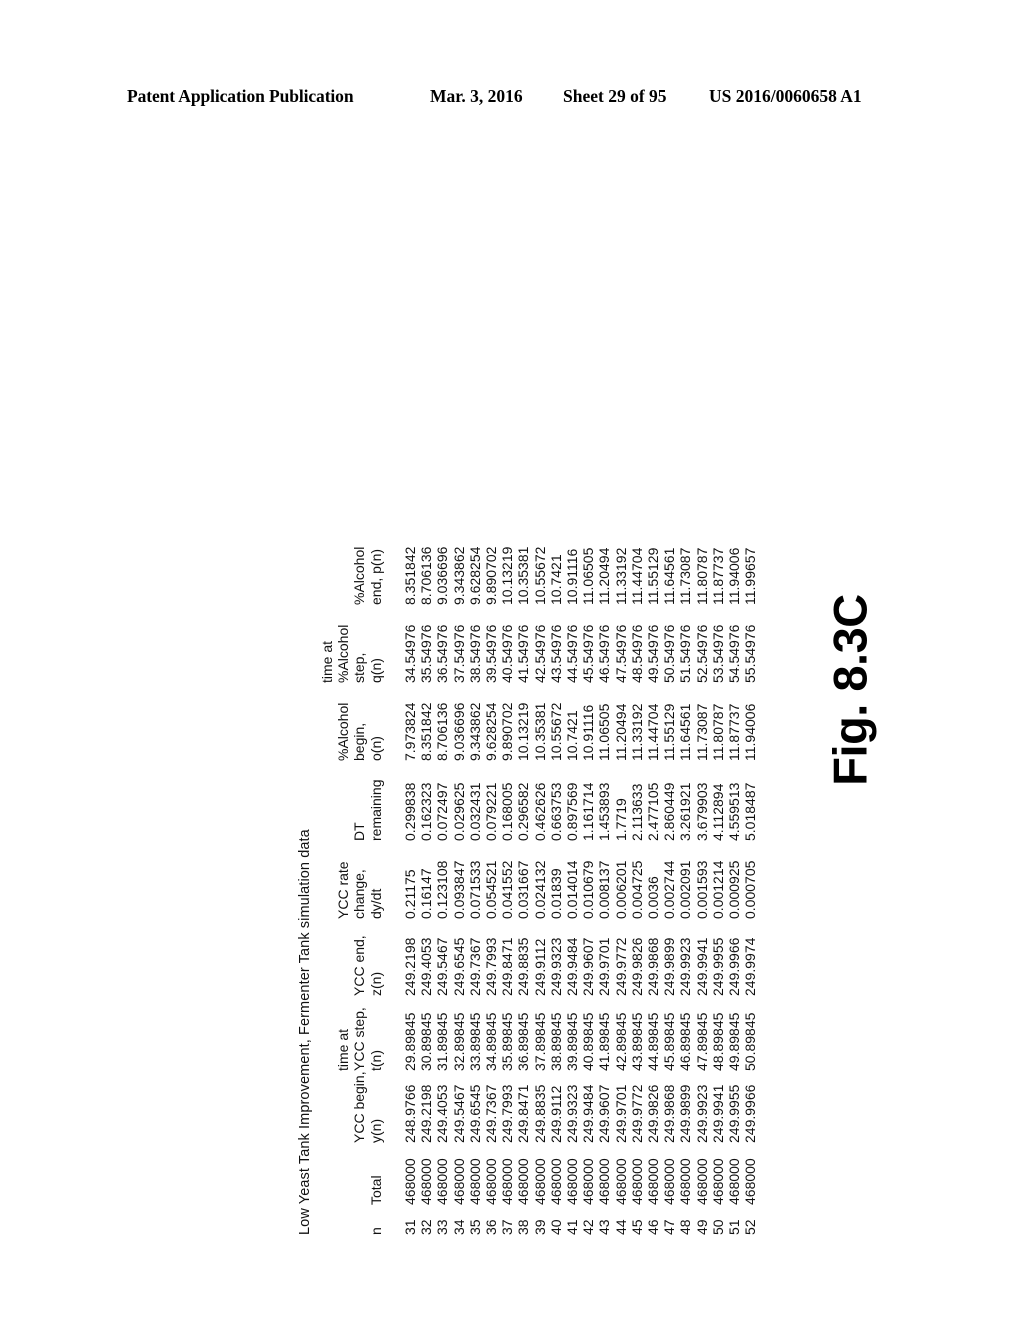 The width and height of the screenshot is (1024, 1320). Describe the element at coordinates (491, 575) in the screenshot. I see `cell-aend: 9.890702` at that location.